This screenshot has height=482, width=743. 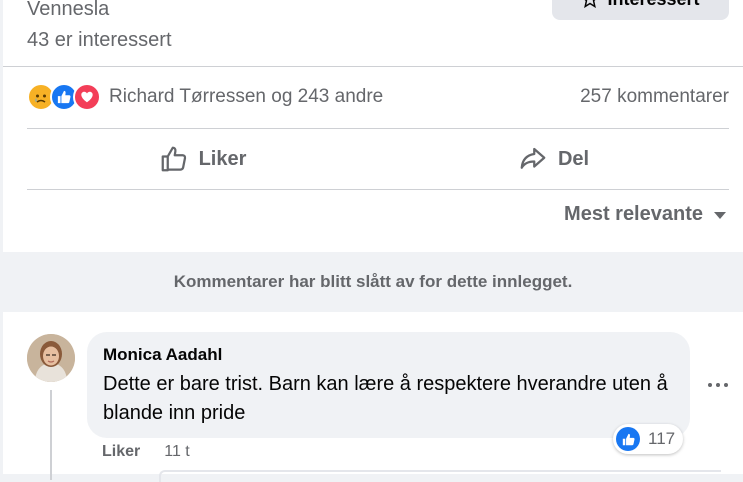 I want to click on comment-sort-dropdown: Mest relevante, so click(x=645, y=214).